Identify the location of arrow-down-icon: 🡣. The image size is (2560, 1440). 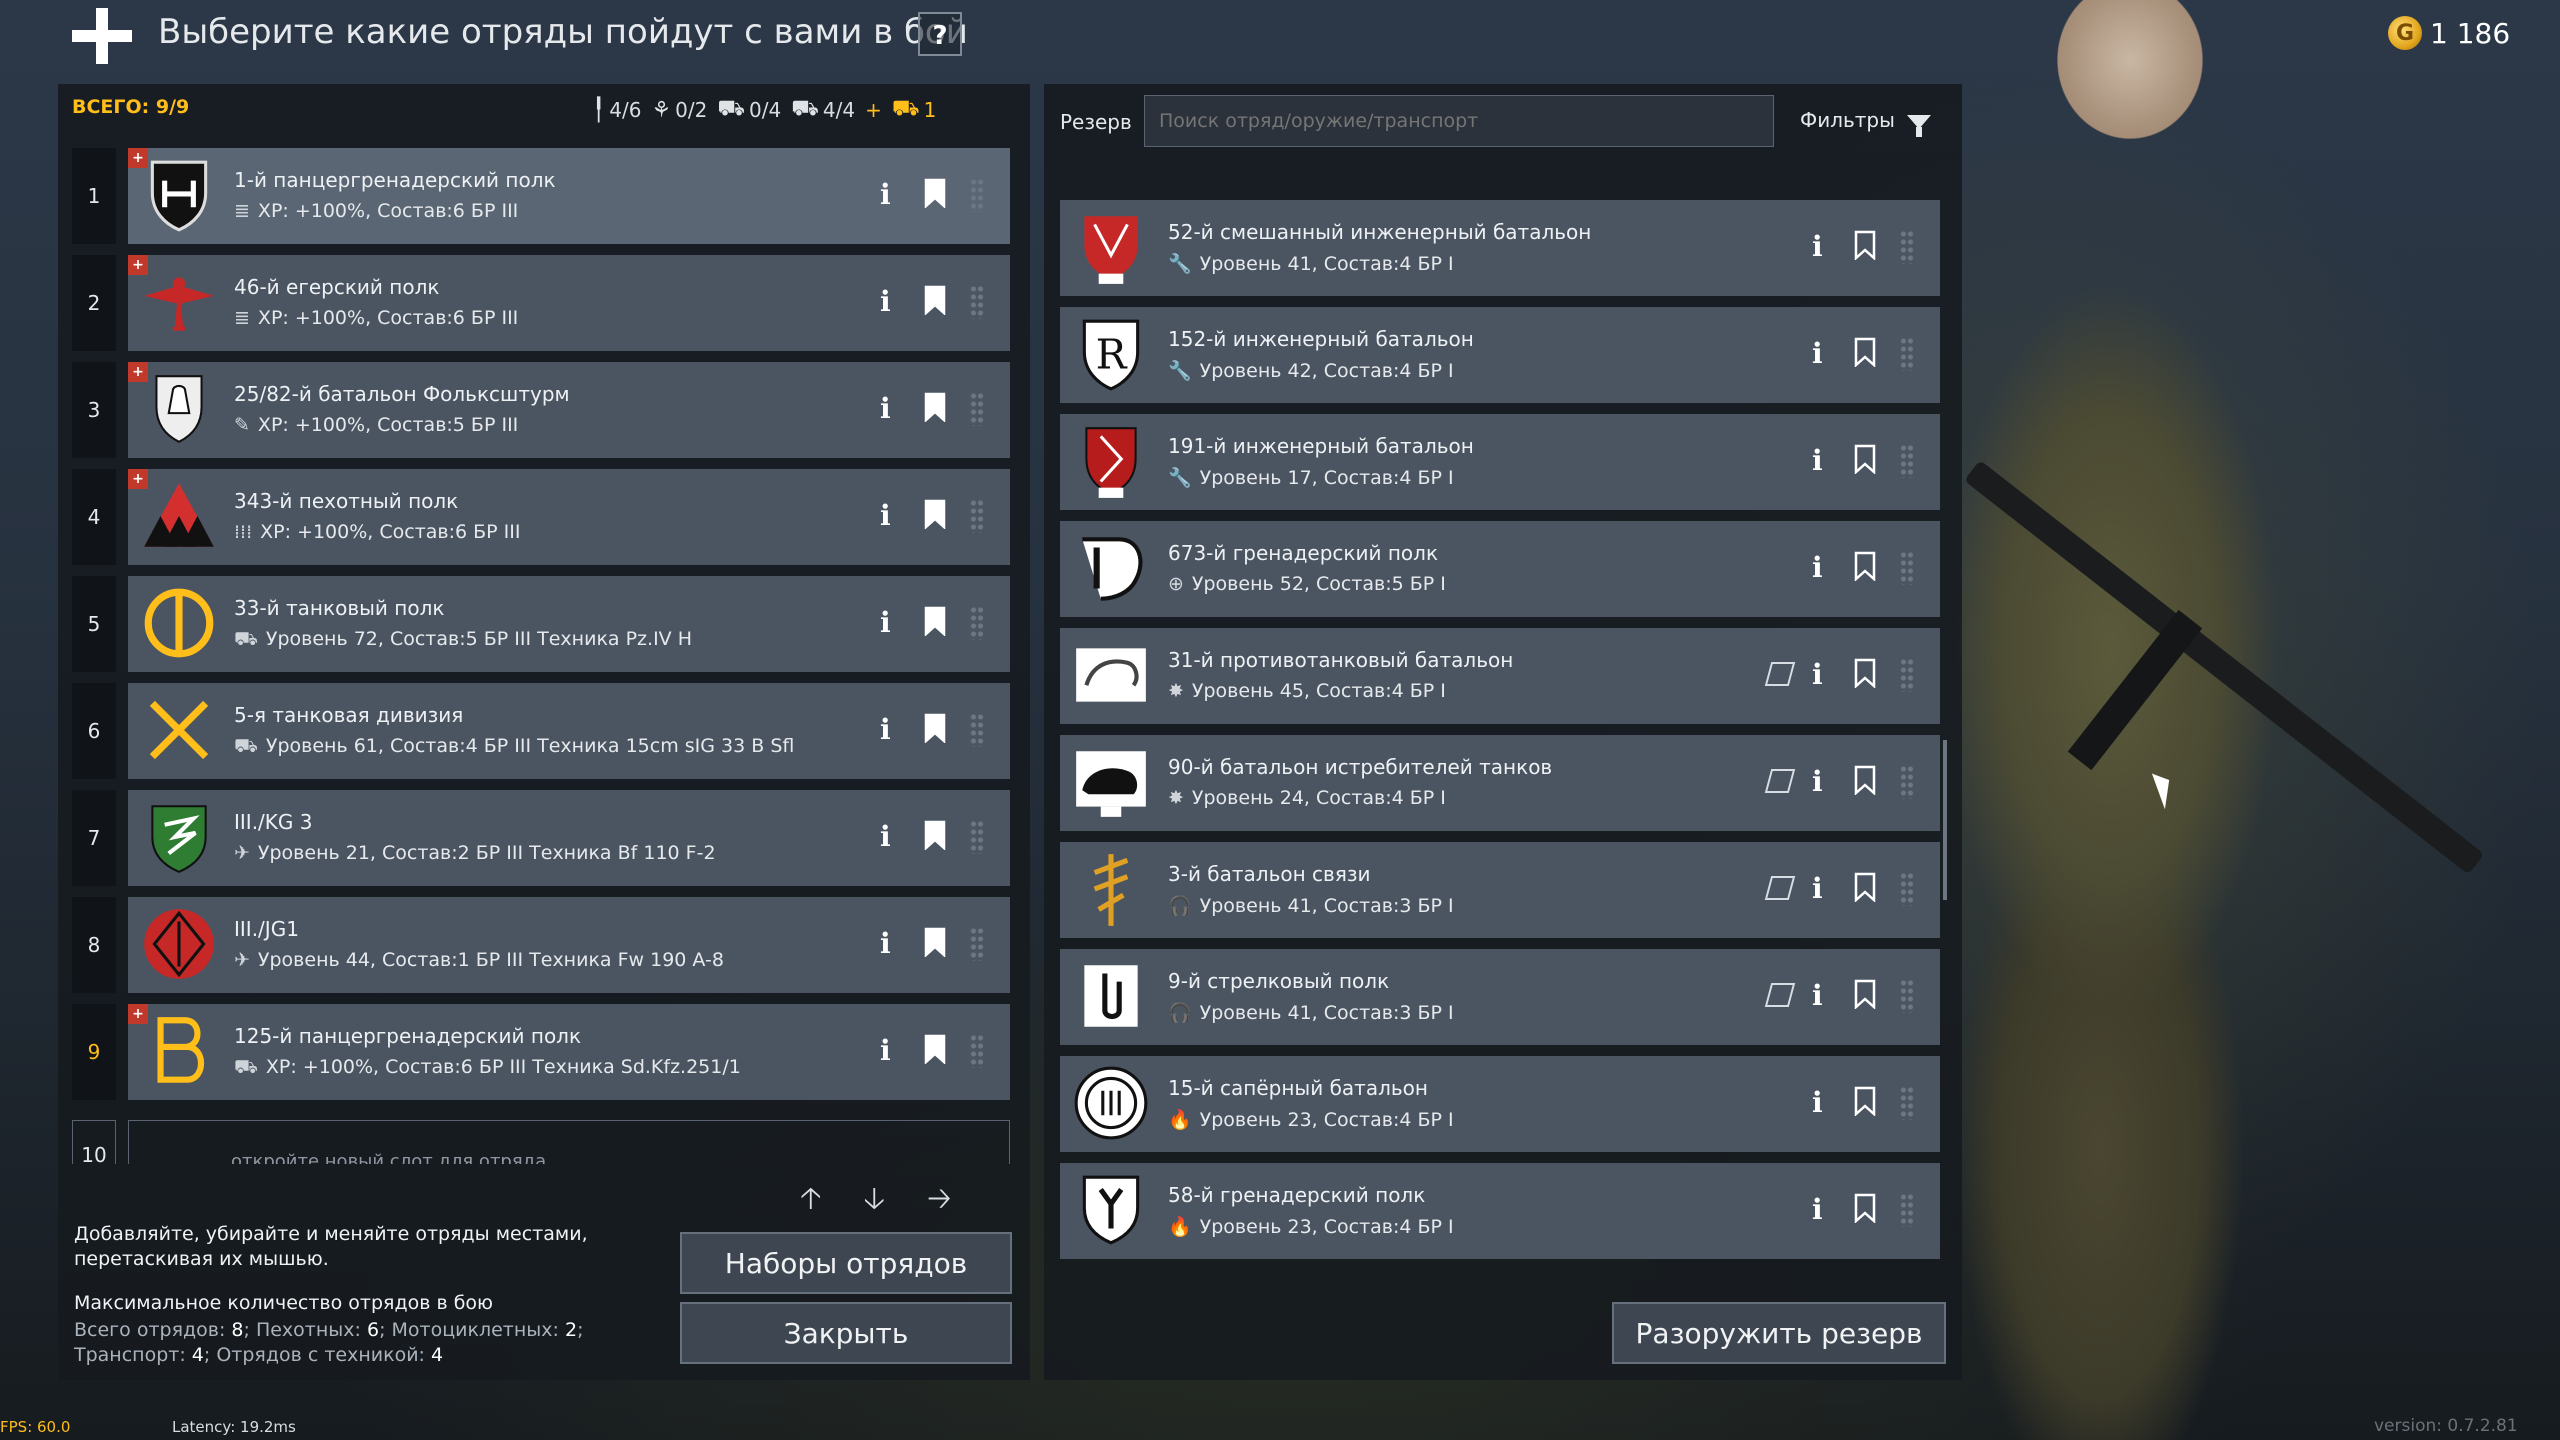
(875, 1201).